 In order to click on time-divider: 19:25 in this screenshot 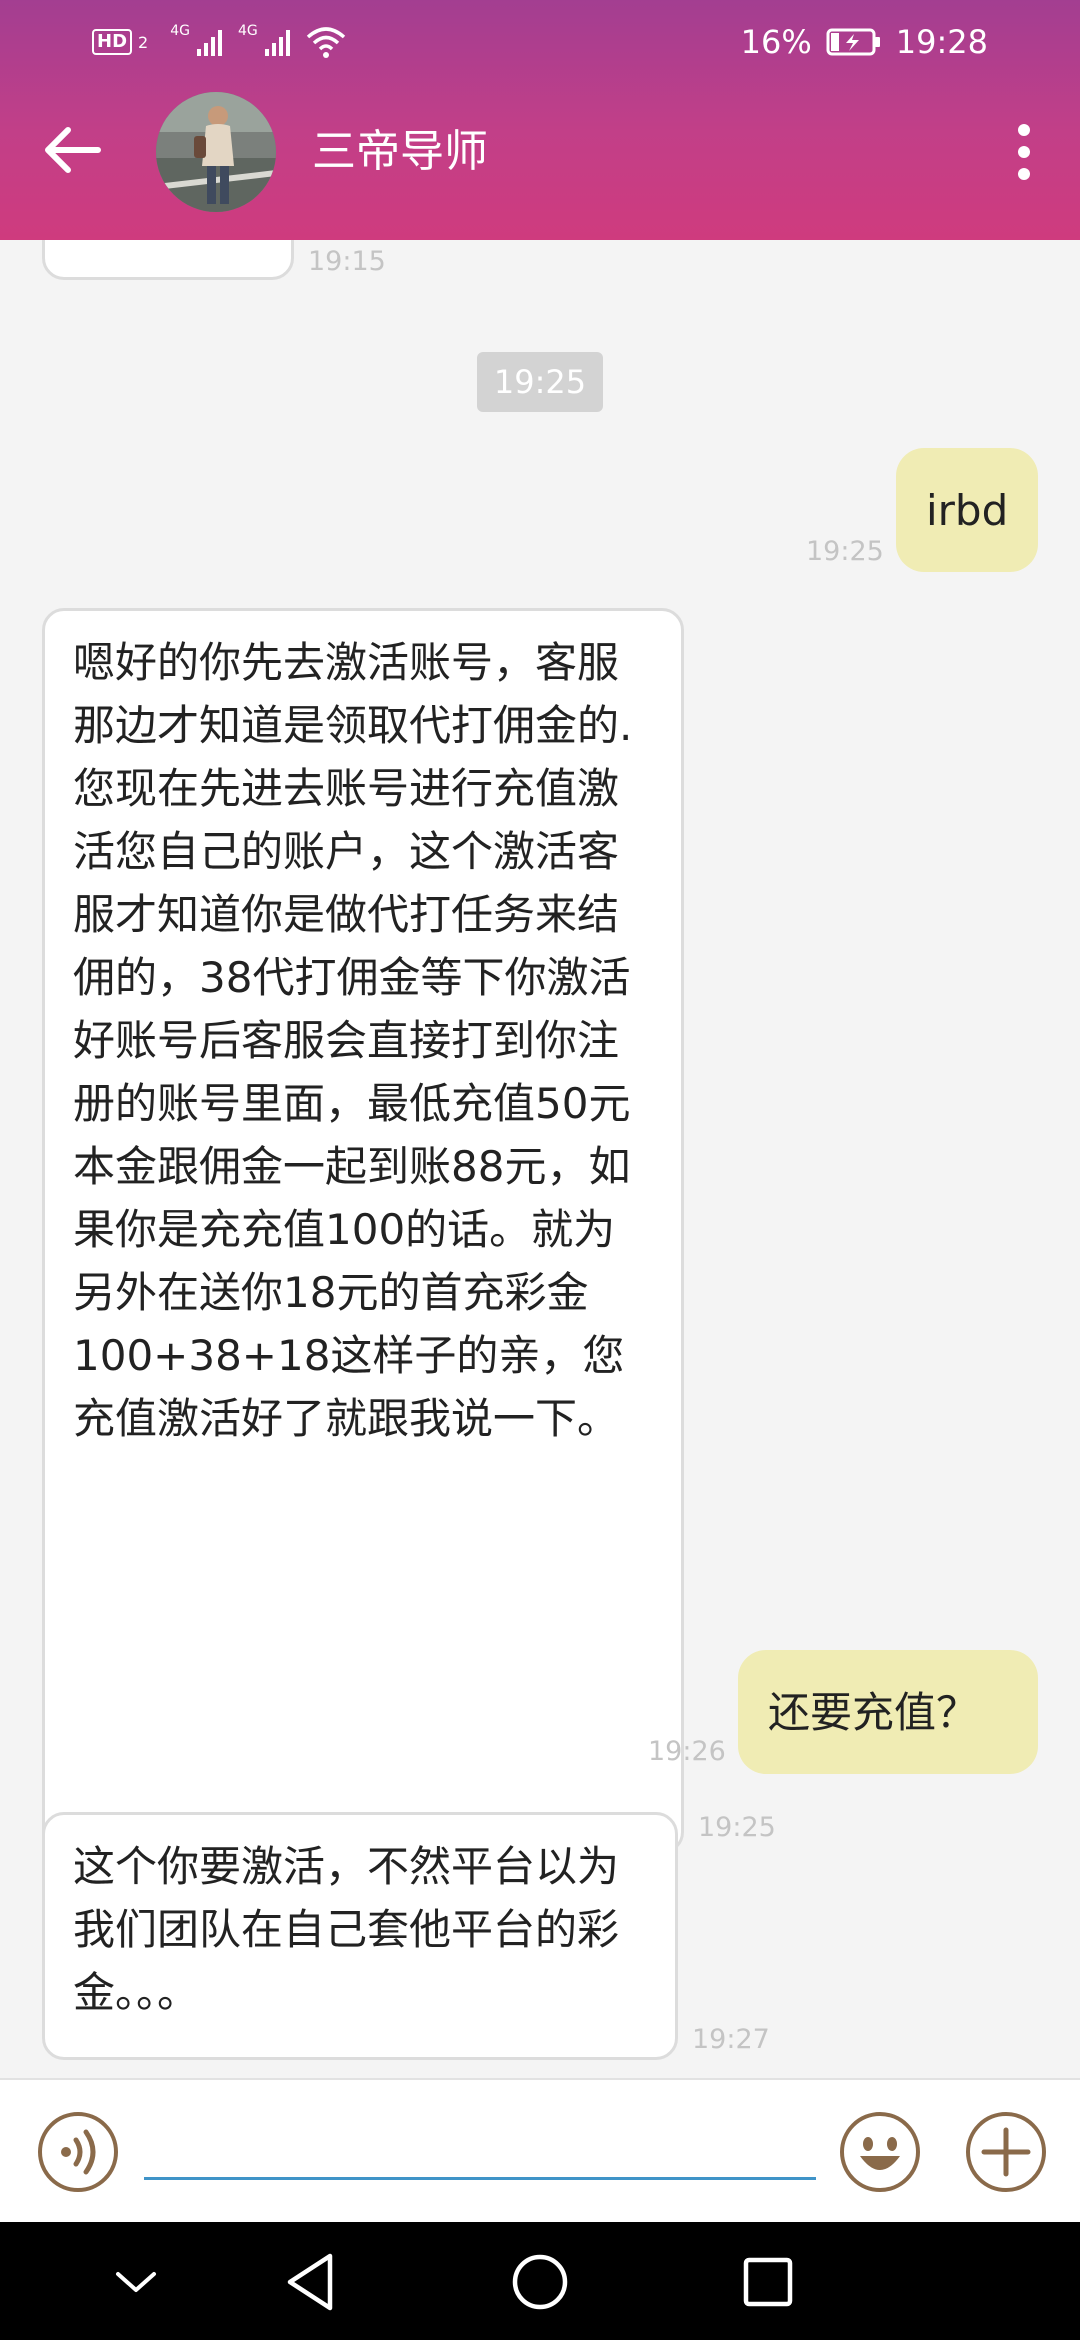, I will do `click(540, 382)`.